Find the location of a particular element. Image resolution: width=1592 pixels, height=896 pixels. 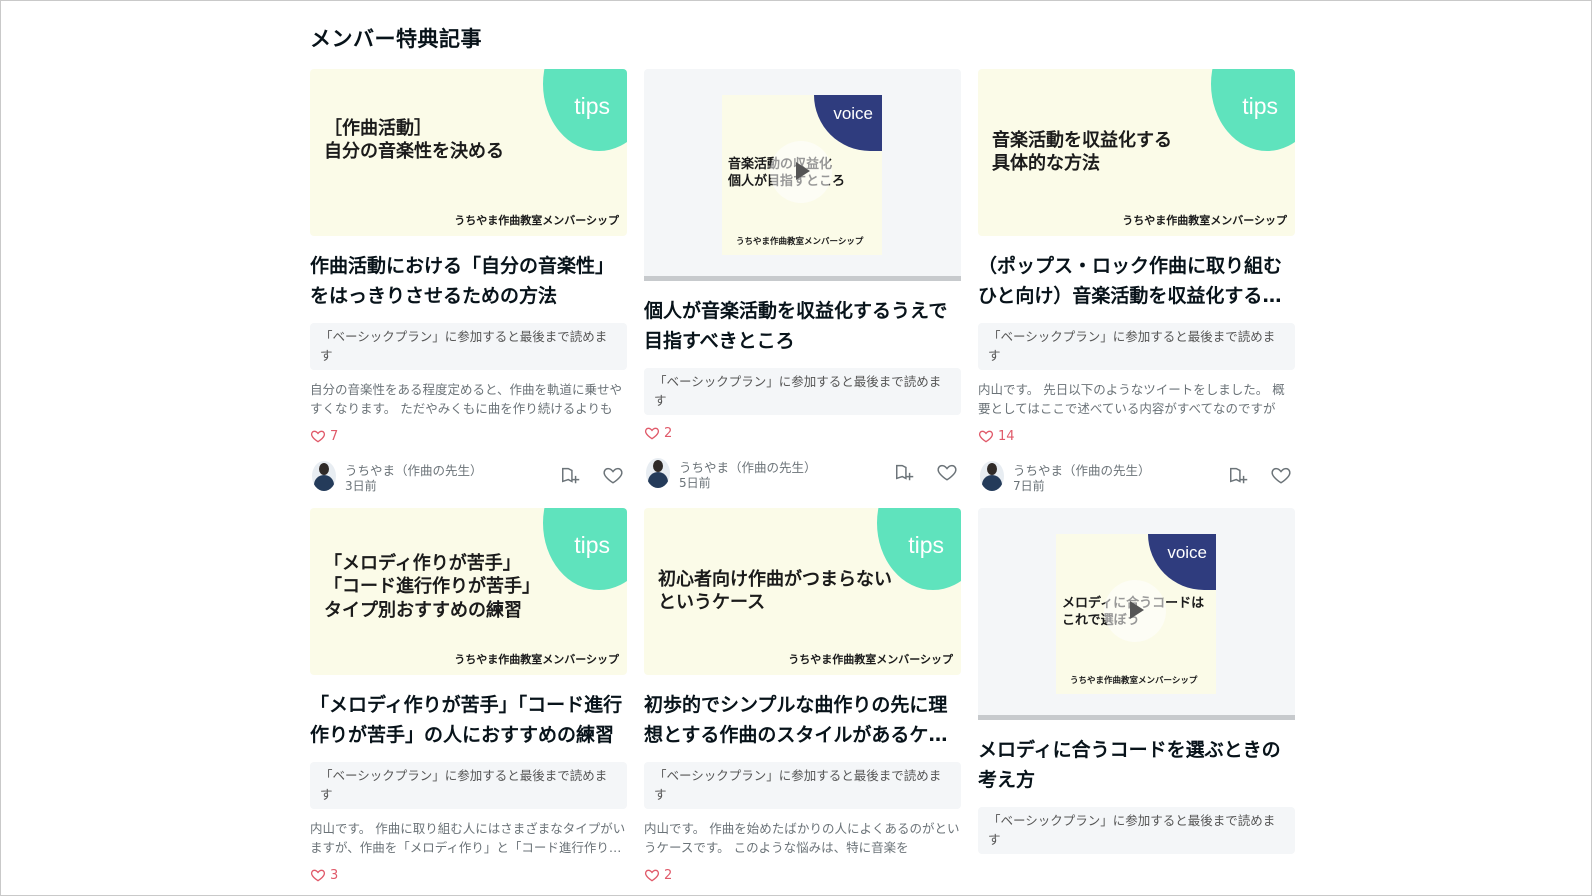

voice-cover: voice 音楽活動の収益化 個人が目指すところ うちやま作曲教室メンバーシップ is located at coordinates (802, 175).